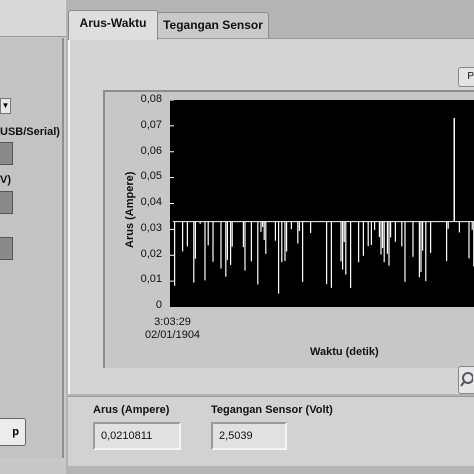  What do you see at coordinates (249, 436) in the screenshot?
I see `tegangan-indicator-value: 2,5039` at bounding box center [249, 436].